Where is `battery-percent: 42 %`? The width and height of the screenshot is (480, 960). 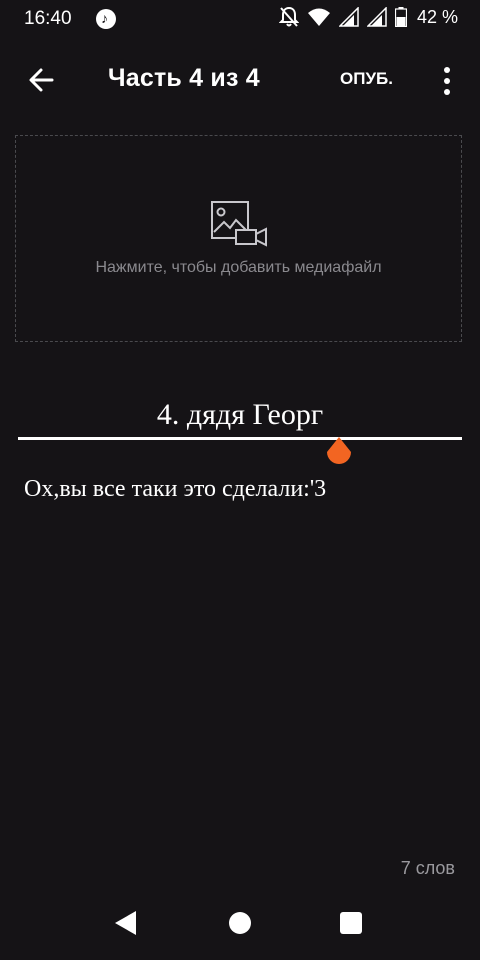
battery-percent: 42 % is located at coordinates (437, 16).